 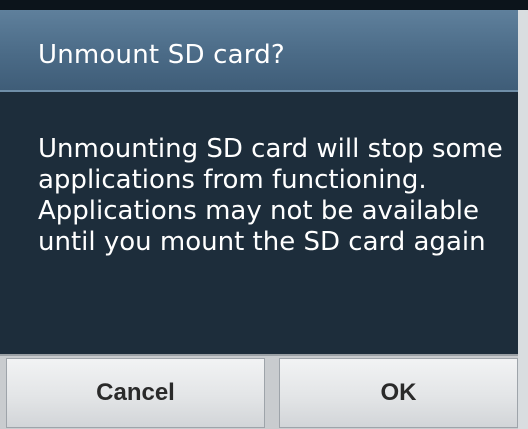 What do you see at coordinates (161, 55) in the screenshot?
I see `dialog-title: Unmount SD card?` at bounding box center [161, 55].